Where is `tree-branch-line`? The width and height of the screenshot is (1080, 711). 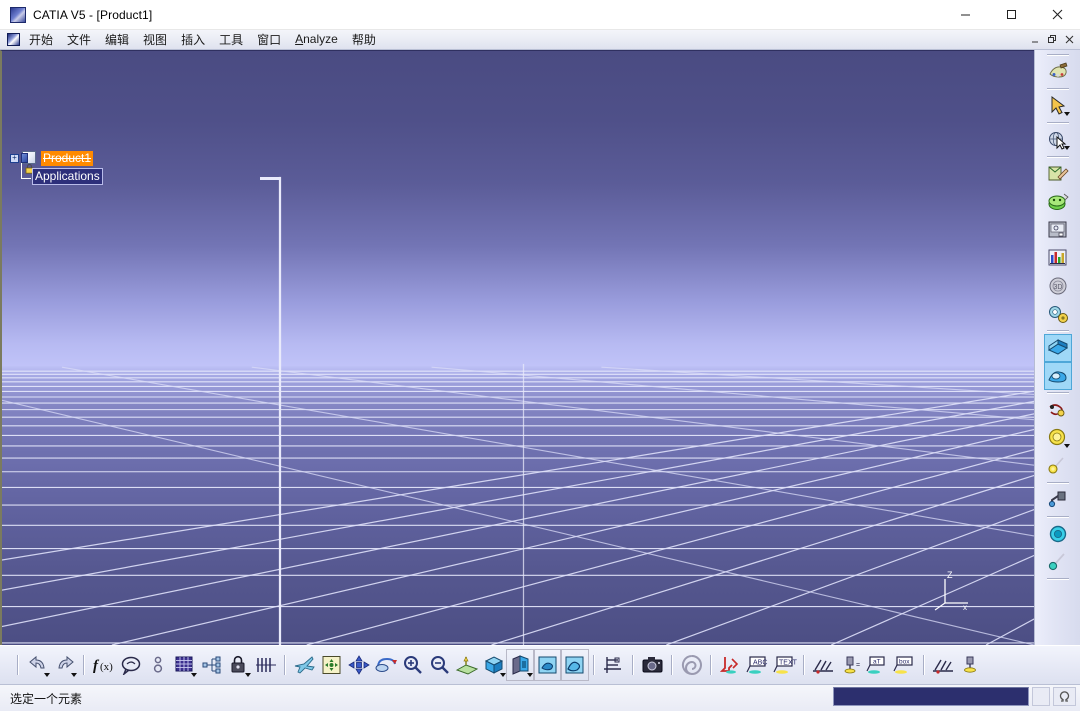
tree-branch-line is located at coordinates (26, 171).